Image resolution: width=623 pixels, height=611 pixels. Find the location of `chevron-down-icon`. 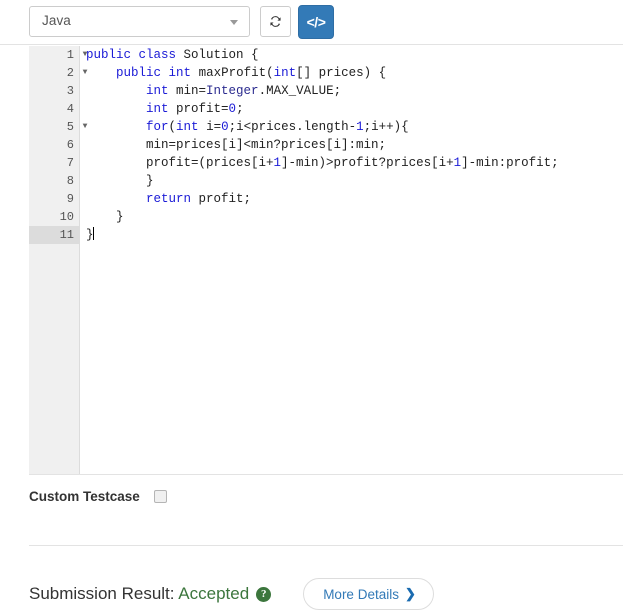

chevron-down-icon is located at coordinates (234, 22).